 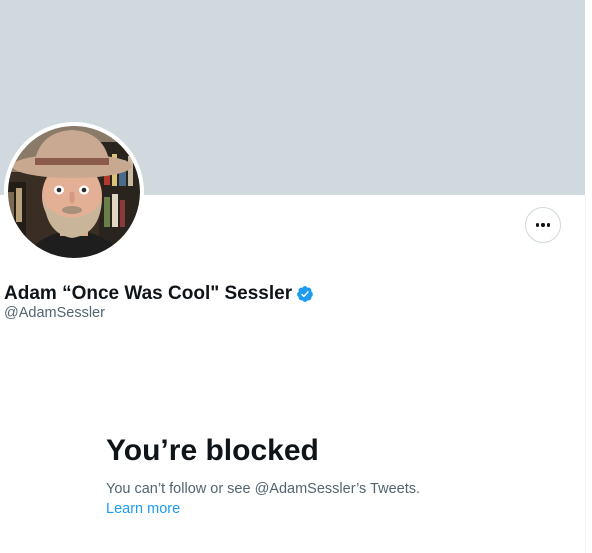 What do you see at coordinates (212, 450) in the screenshot?
I see `blocked-title: You’re blocked` at bounding box center [212, 450].